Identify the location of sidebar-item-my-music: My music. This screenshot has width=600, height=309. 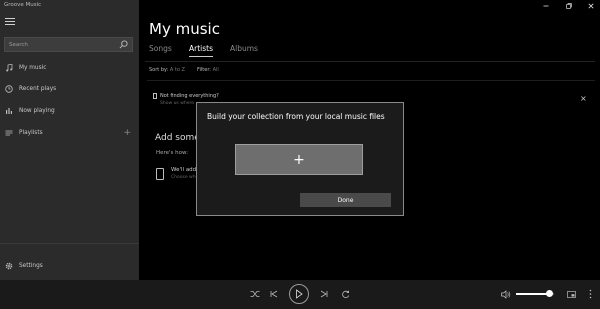
(69, 68).